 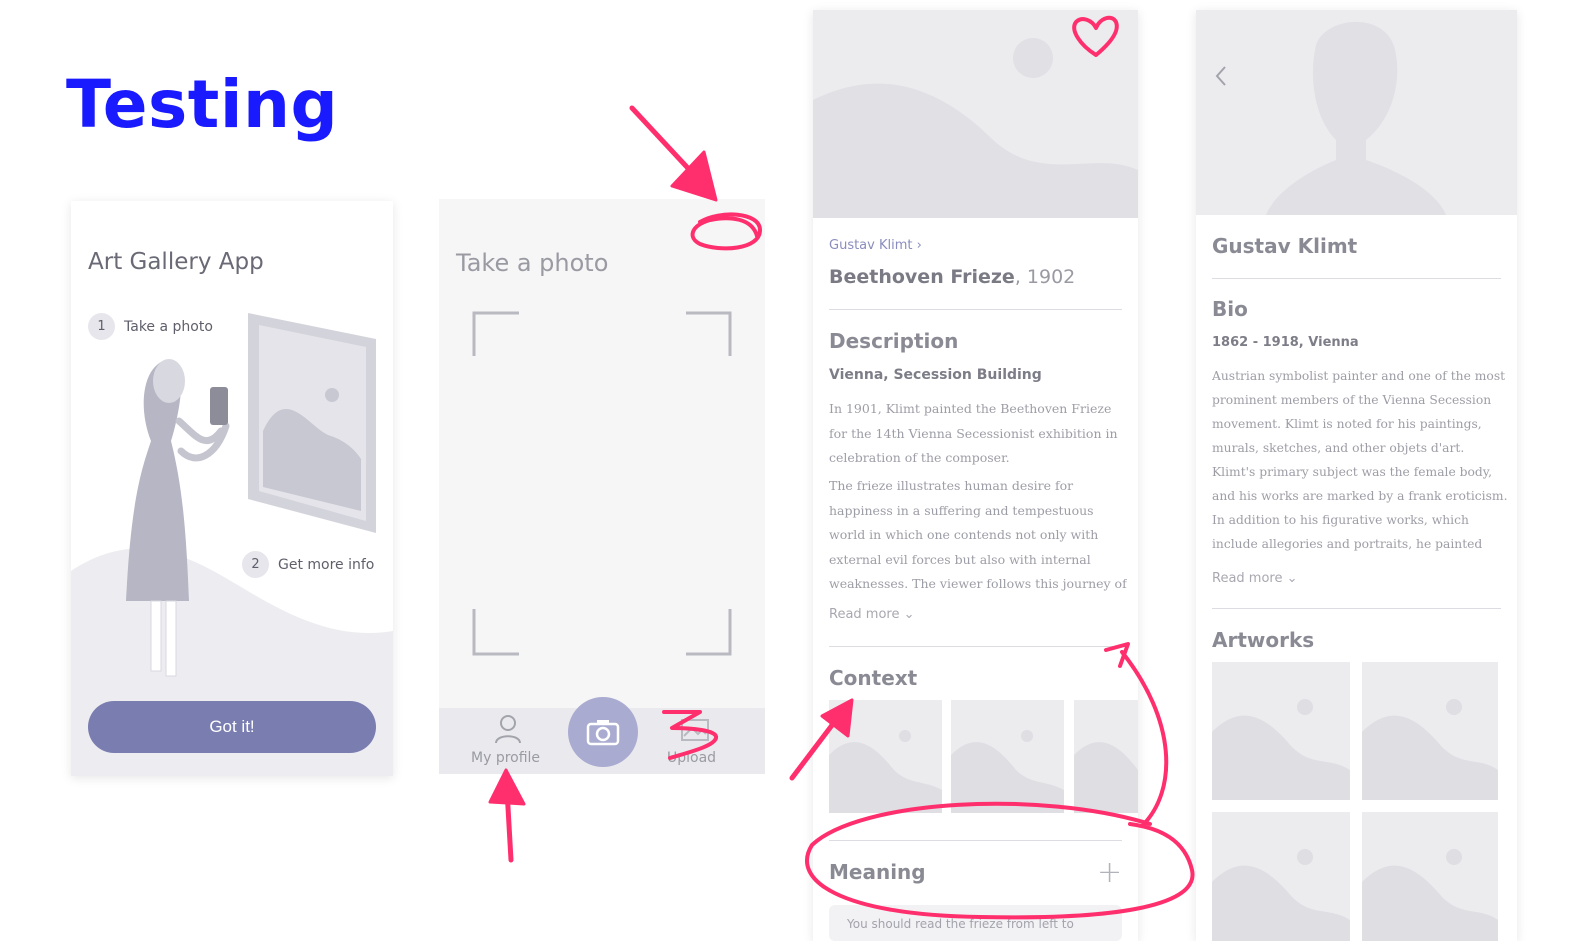 I want to click on page-title: Testing, so click(x=202, y=104).